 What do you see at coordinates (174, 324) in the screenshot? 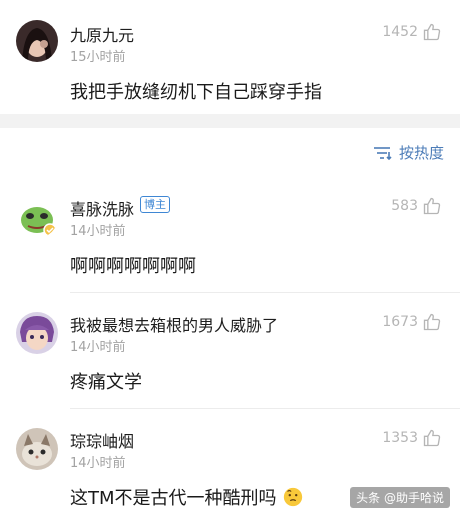
I see `commenter-name: 我被最想去箱根的男人威胁了` at bounding box center [174, 324].